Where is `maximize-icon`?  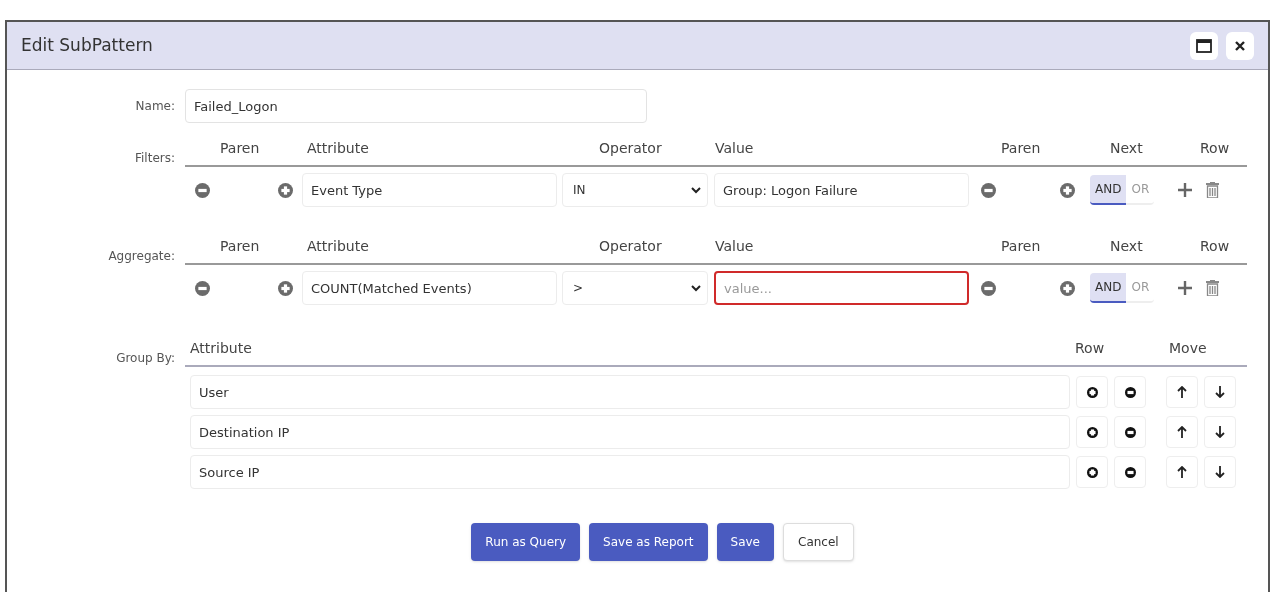
maximize-icon is located at coordinates (1204, 45).